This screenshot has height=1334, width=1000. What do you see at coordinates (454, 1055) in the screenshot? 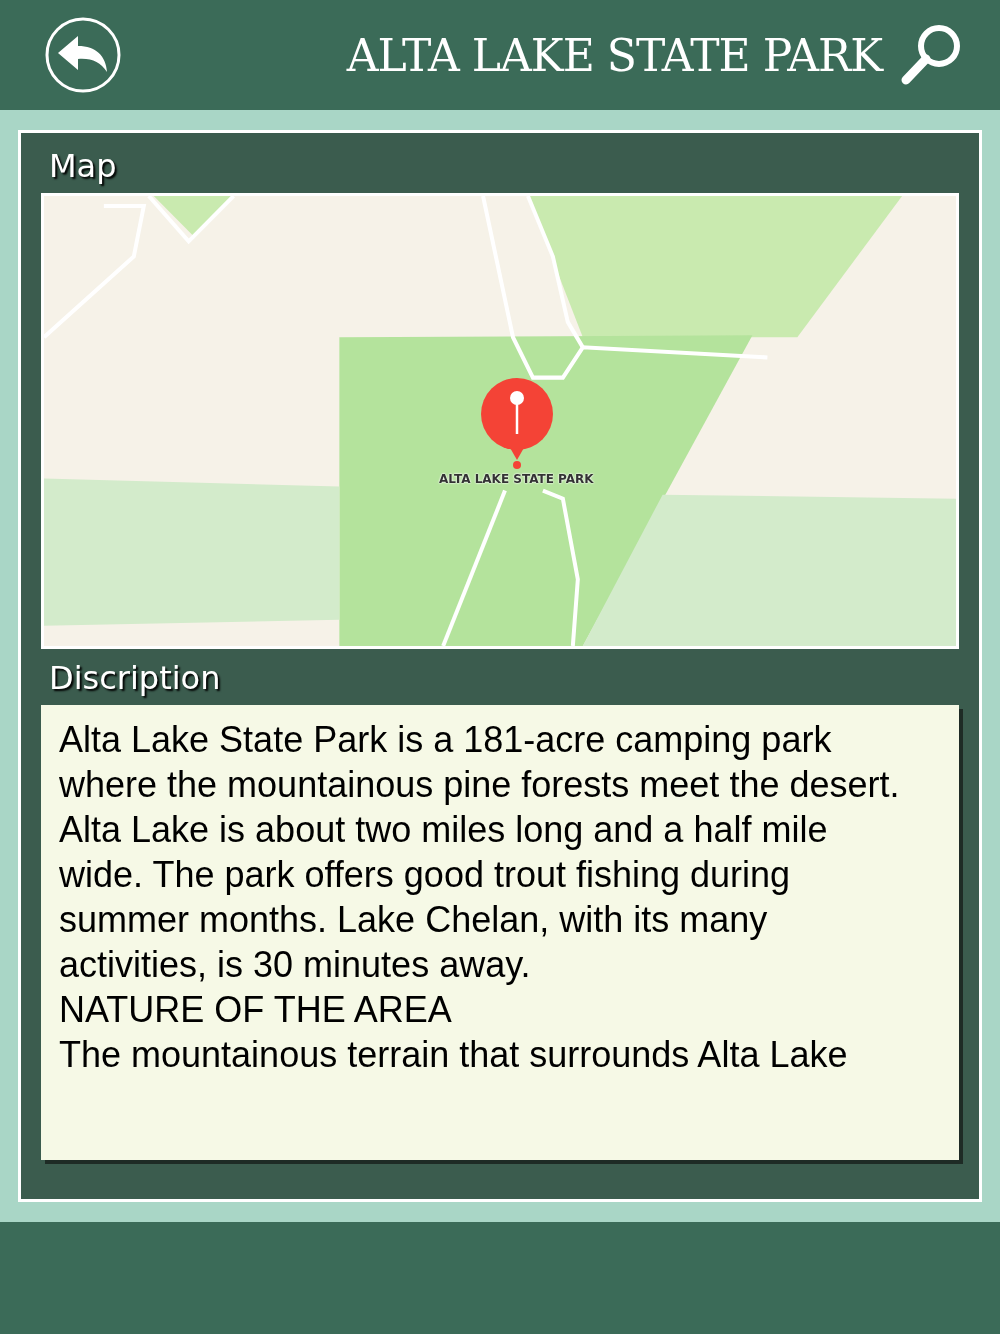
I see `description-text: The mountainous terrain that surrounds Alta Lake` at bounding box center [454, 1055].